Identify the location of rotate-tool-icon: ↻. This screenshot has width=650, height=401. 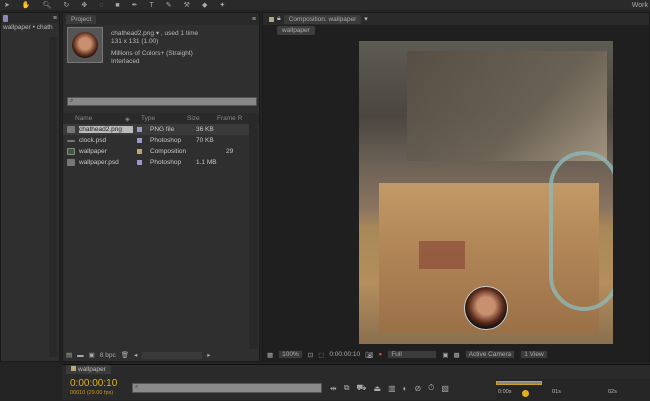
(66, 5).